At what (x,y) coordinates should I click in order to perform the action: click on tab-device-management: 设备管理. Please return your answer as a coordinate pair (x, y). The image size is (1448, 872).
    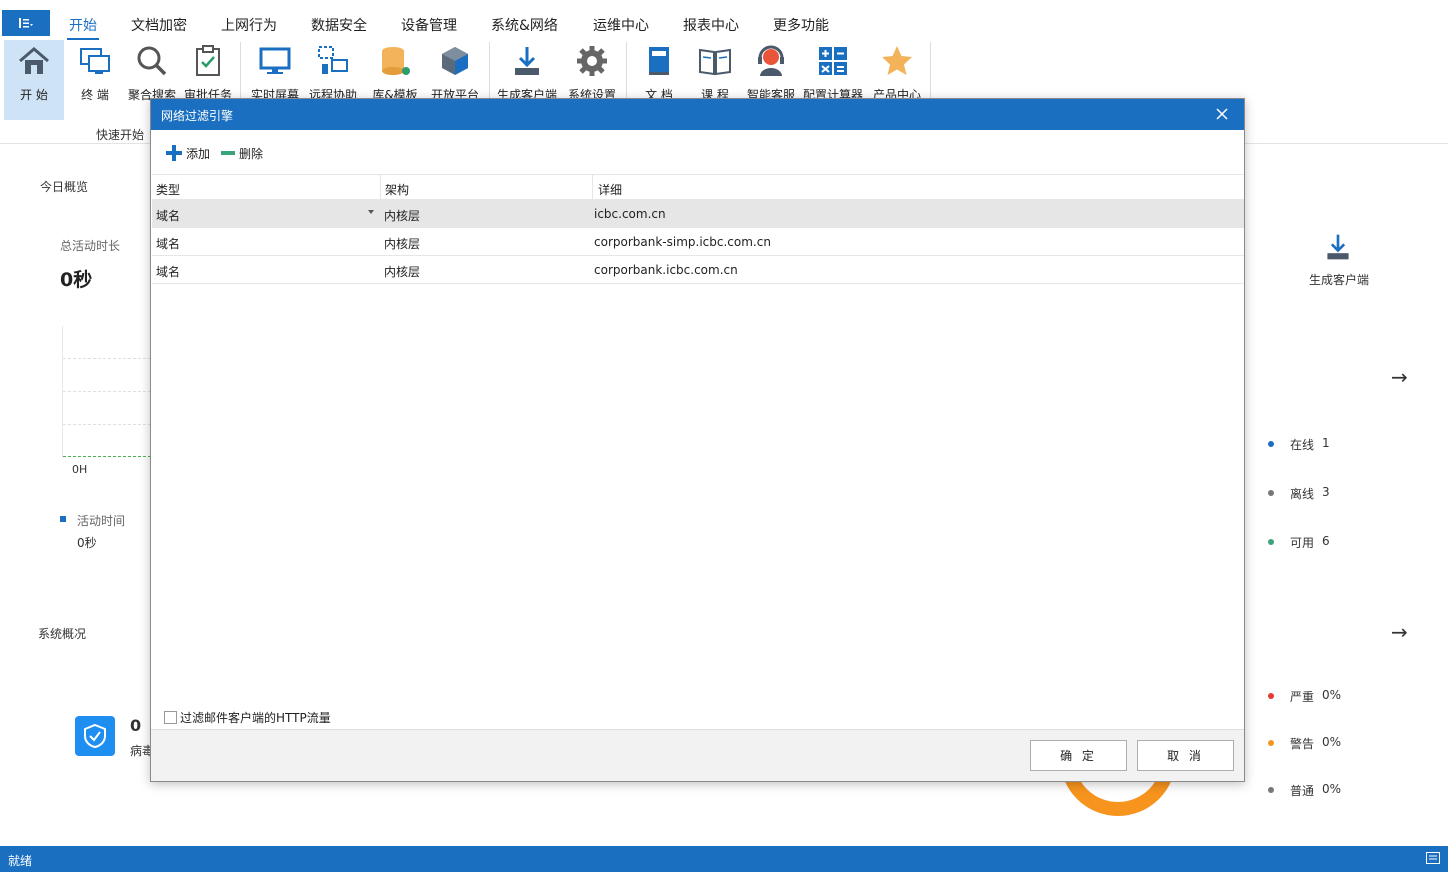
    Looking at the image, I should click on (429, 25).